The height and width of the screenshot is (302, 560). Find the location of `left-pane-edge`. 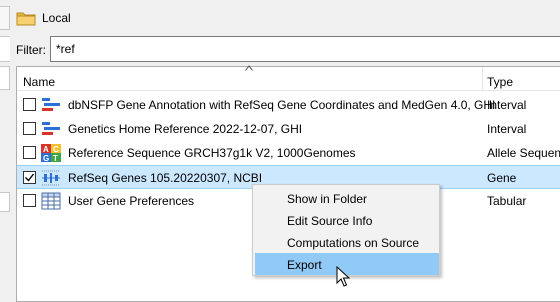

left-pane-edge is located at coordinates (5, 184).